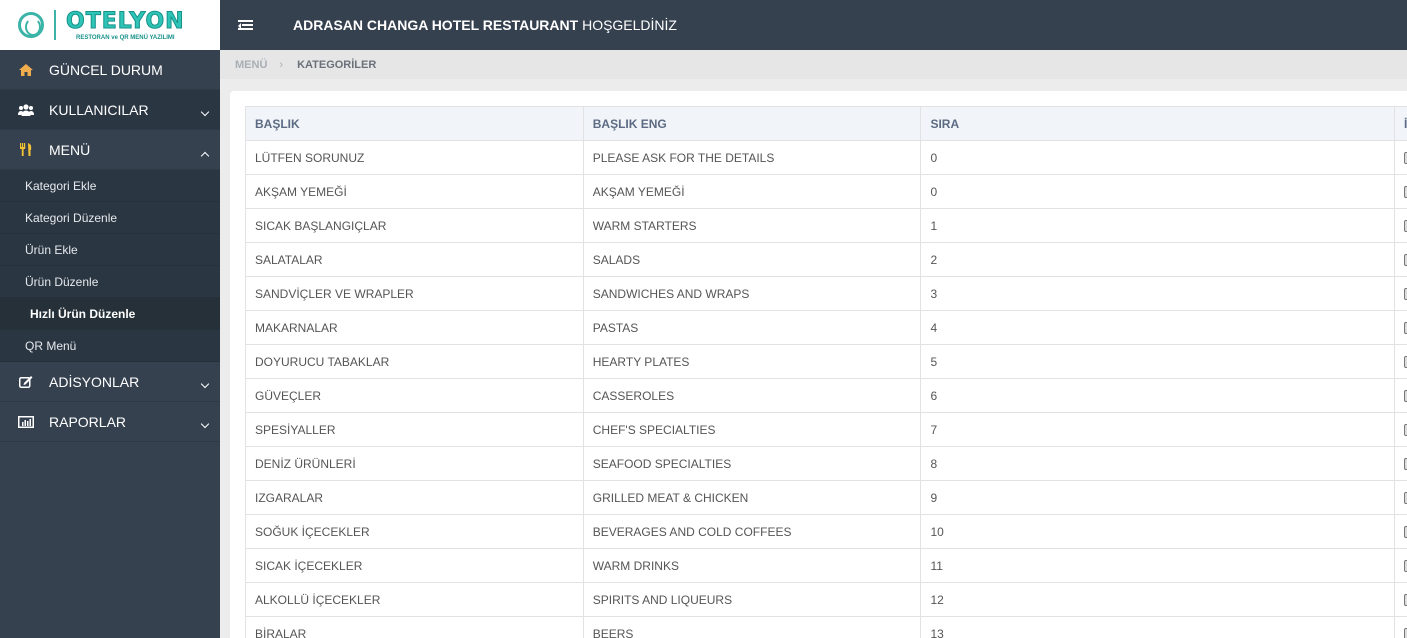  I want to click on column-header-sira: SIRA, so click(1157, 123).